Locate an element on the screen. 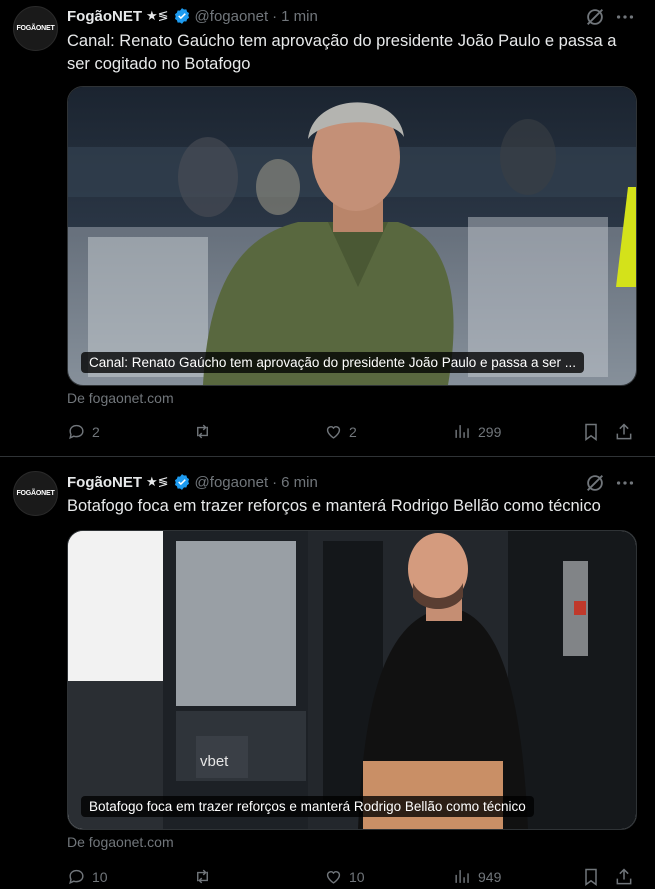  views-button: 299 is located at coordinates (477, 431).